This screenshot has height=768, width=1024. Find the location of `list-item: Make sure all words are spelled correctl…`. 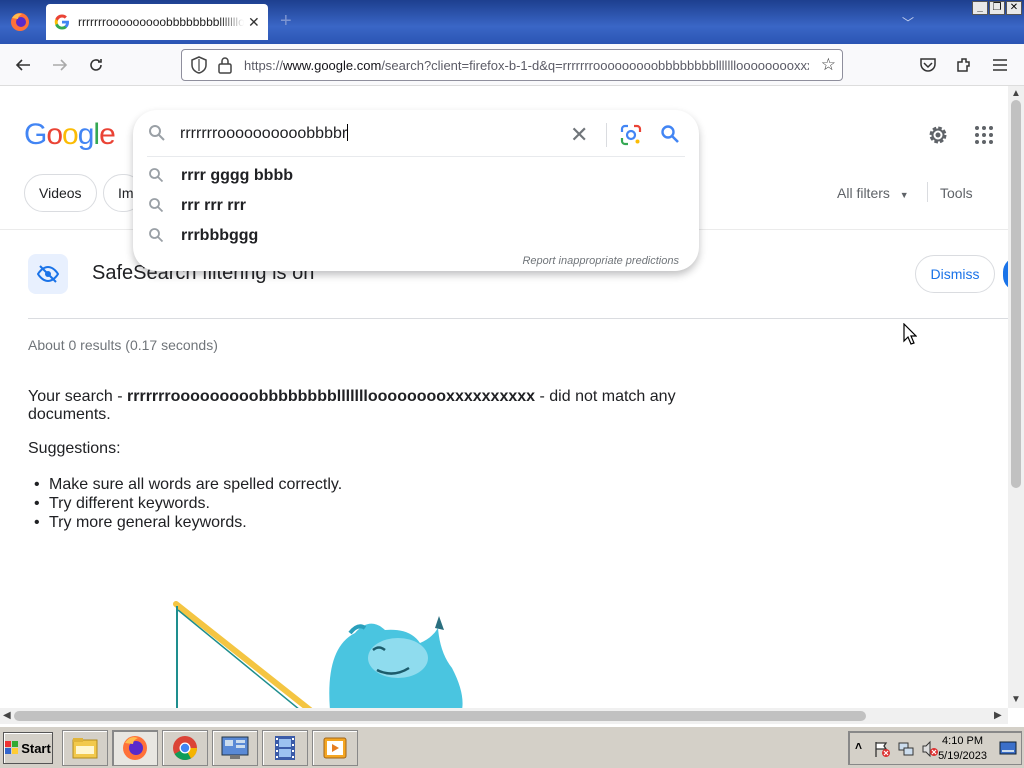

list-item: Make sure all words are spelled correctl… is located at coordinates (188, 484).